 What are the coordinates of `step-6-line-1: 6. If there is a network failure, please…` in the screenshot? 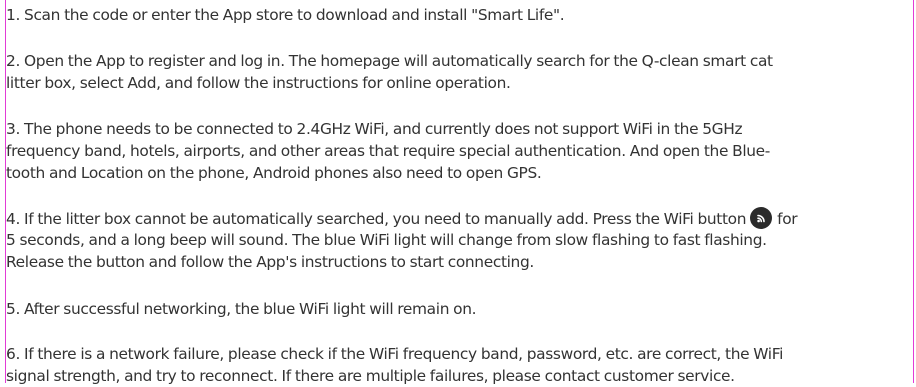 It's located at (395, 354).